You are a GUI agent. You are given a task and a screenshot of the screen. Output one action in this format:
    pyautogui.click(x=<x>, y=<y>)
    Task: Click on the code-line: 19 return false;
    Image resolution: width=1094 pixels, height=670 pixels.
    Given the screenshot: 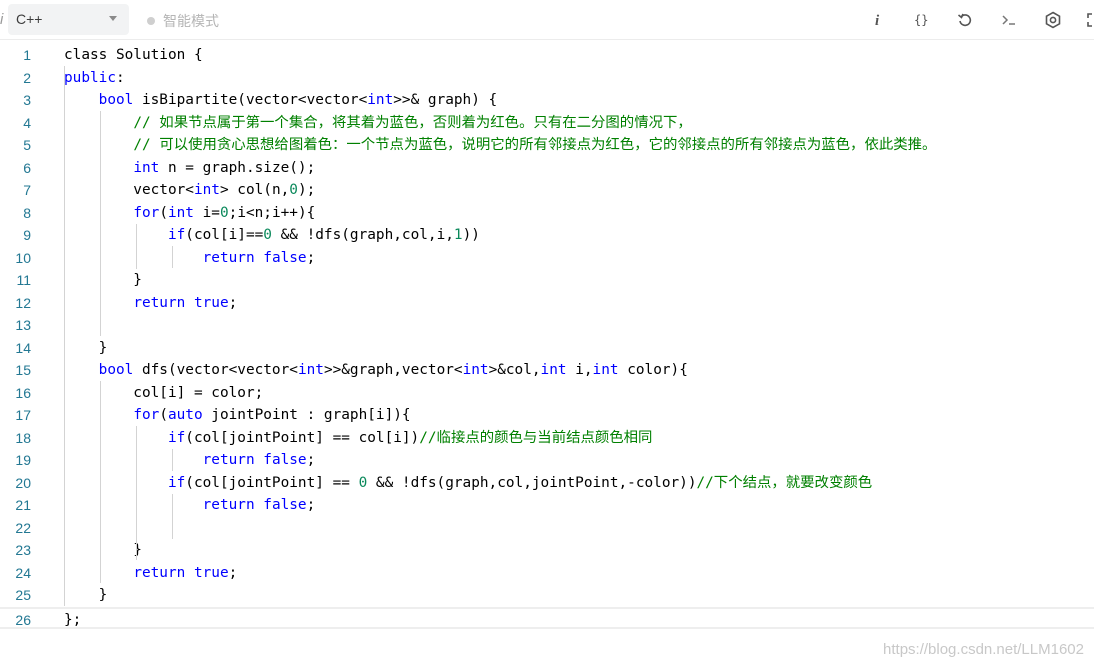 What is the action you would take?
    pyautogui.click(x=547, y=460)
    